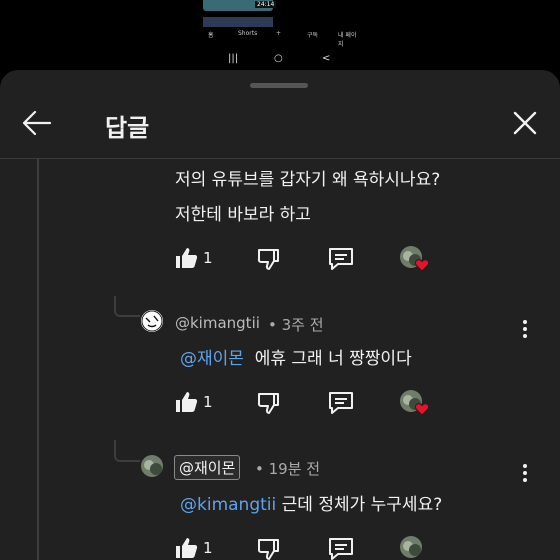 This screenshot has width=560, height=560. I want to click on comment-text-line-1: 저의 유튜브를 갑자기 왜 욕하시나요?, so click(308, 180).